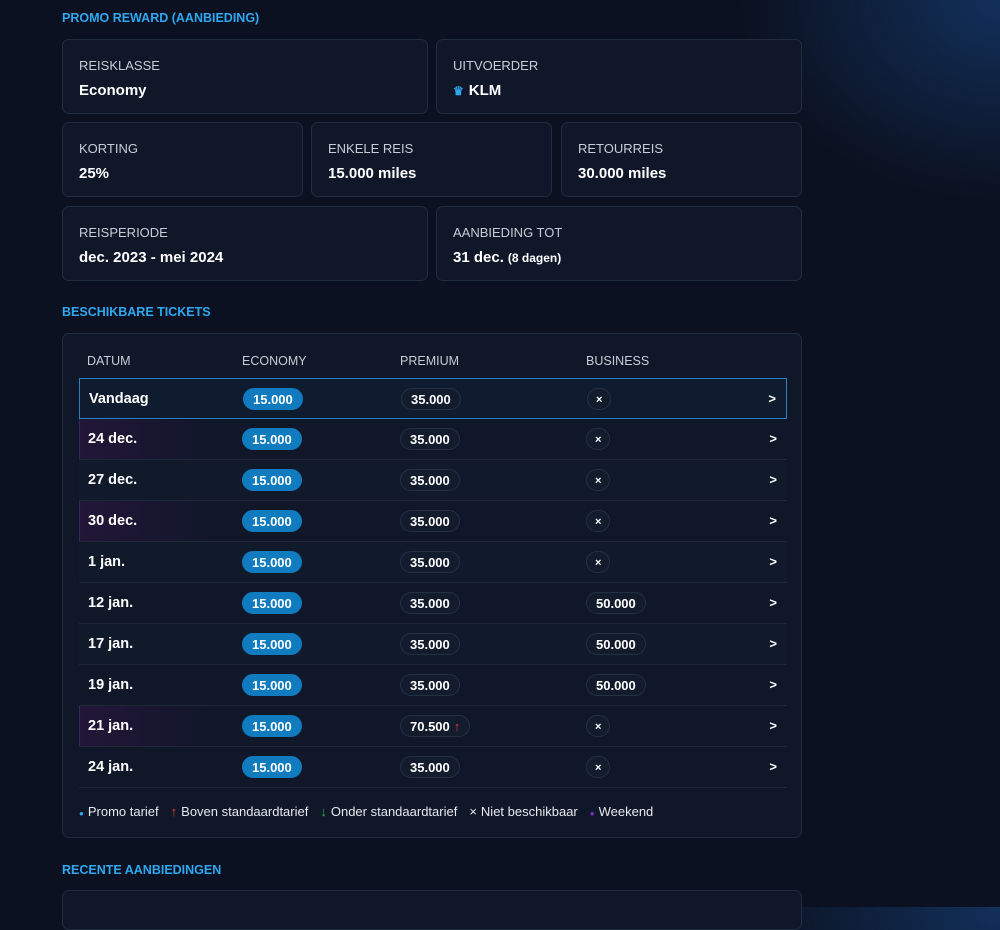  I want to click on header-premium: PREMIUM, so click(430, 361).